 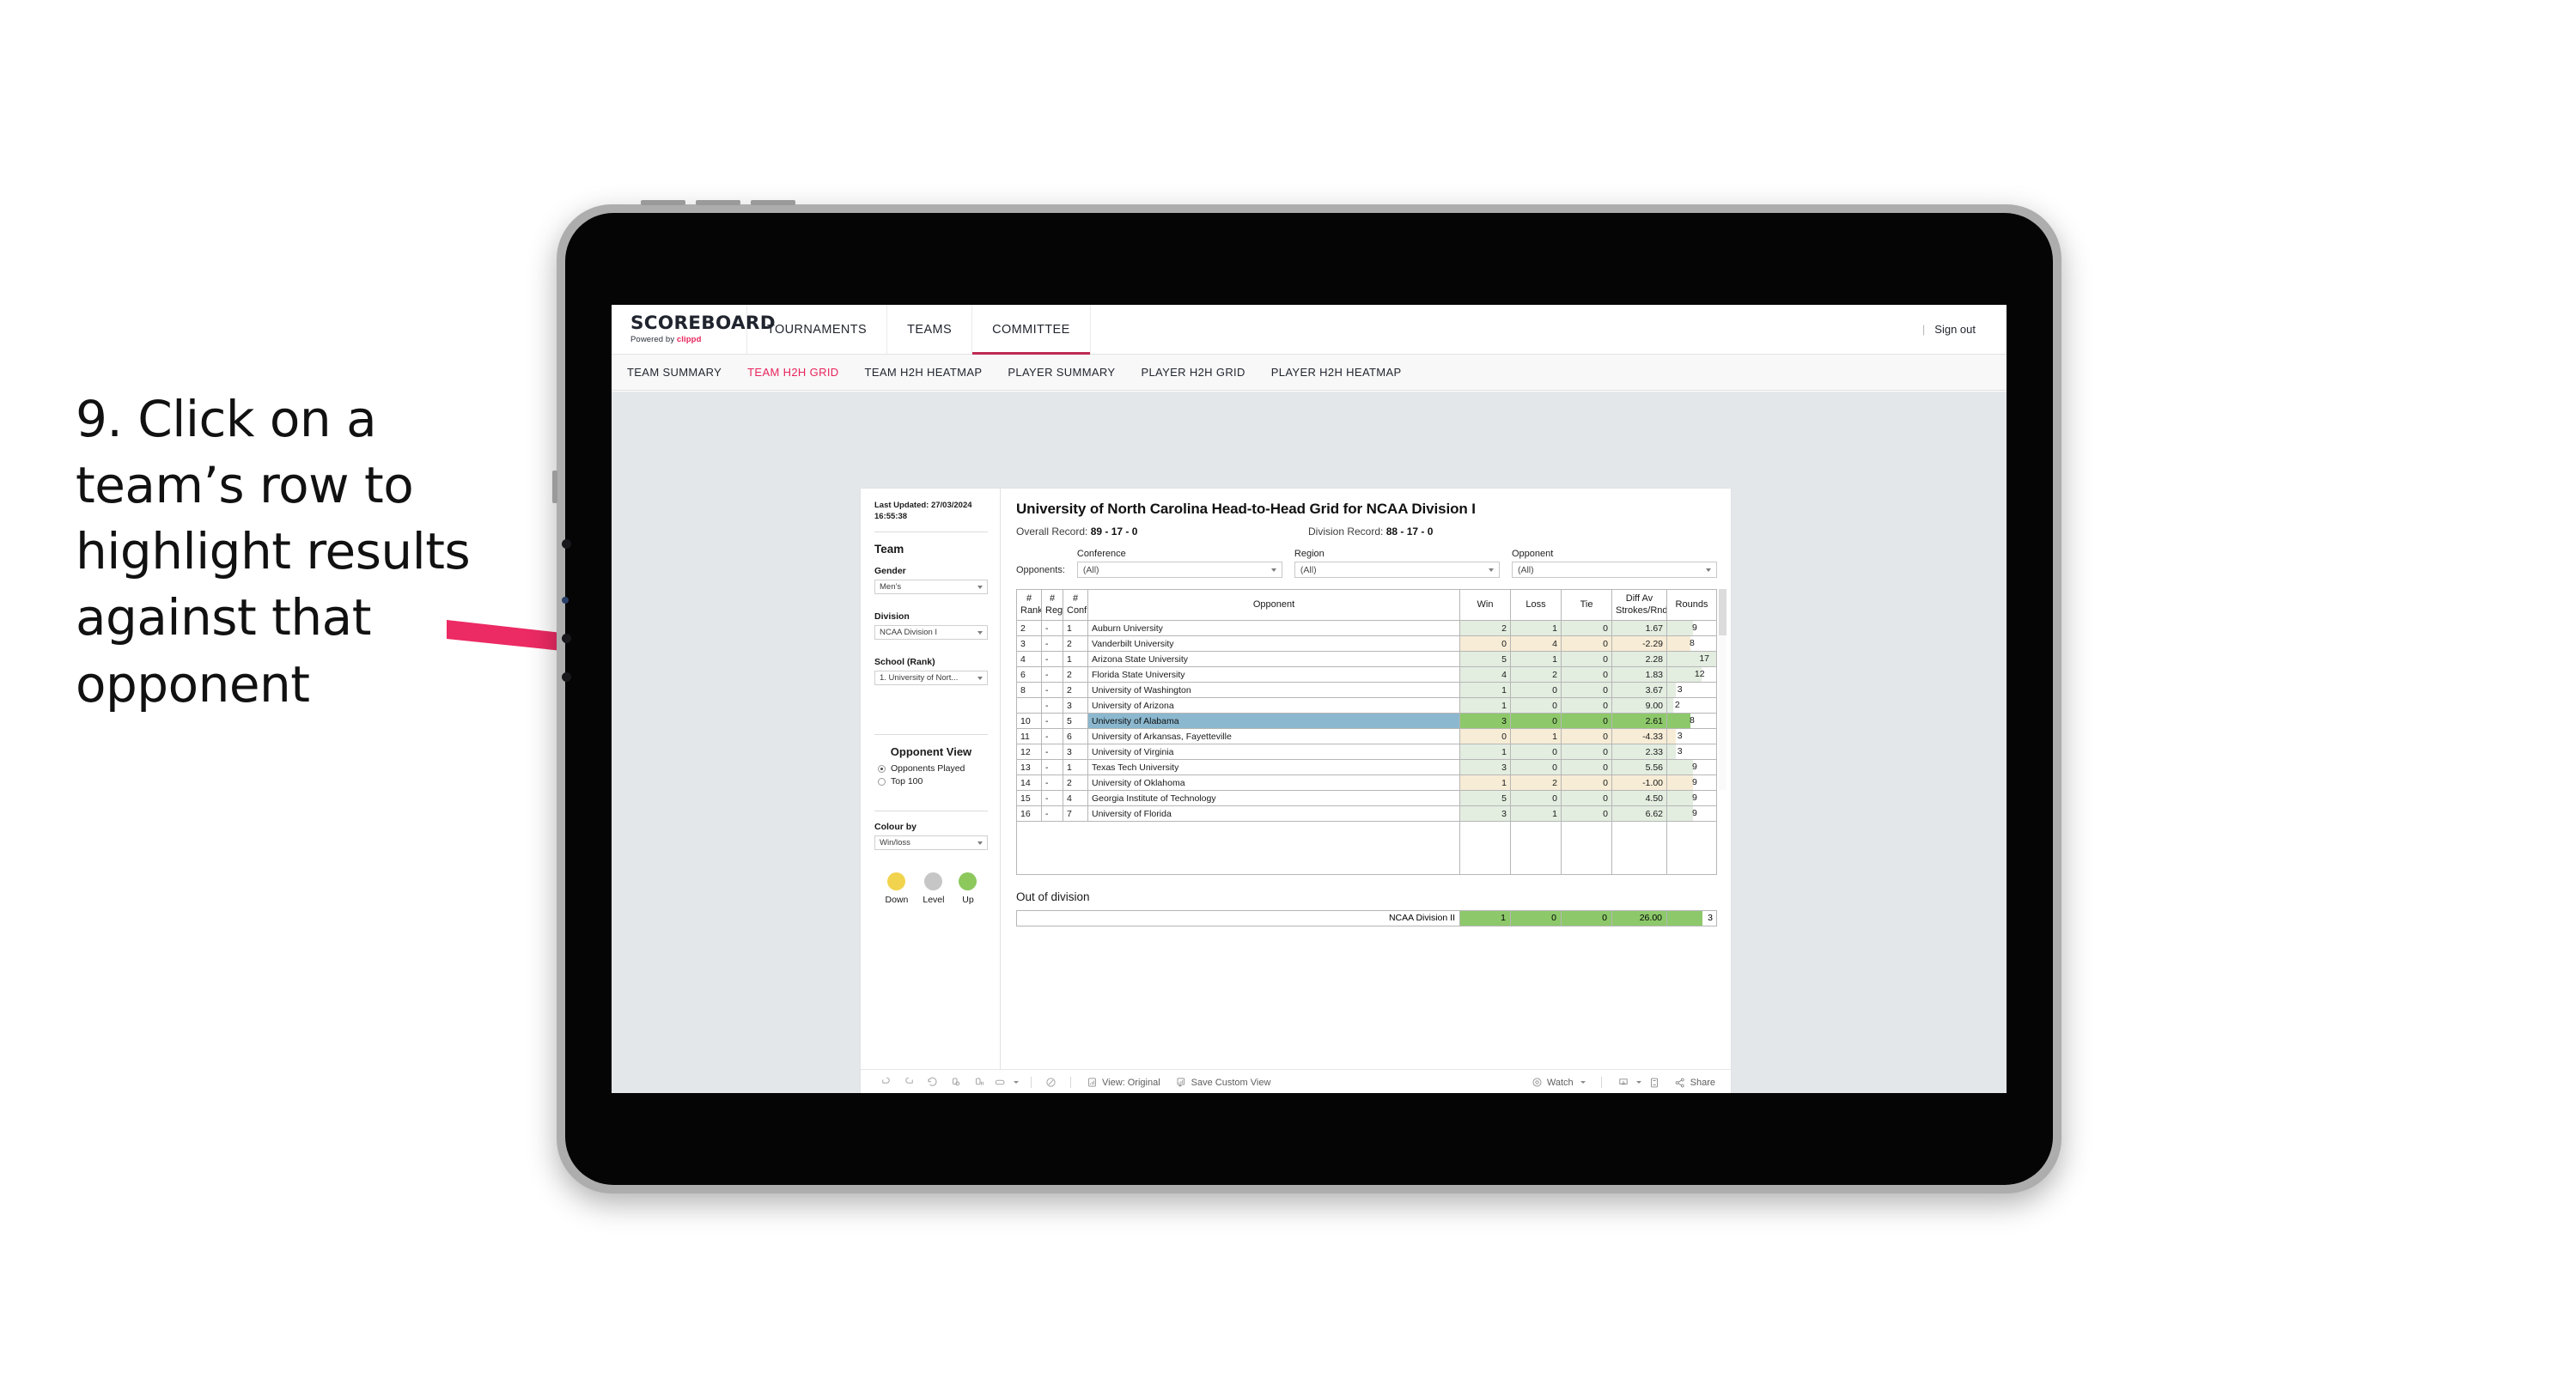 What do you see at coordinates (1639, 628) in the screenshot?
I see `cell-diff: 1.67` at bounding box center [1639, 628].